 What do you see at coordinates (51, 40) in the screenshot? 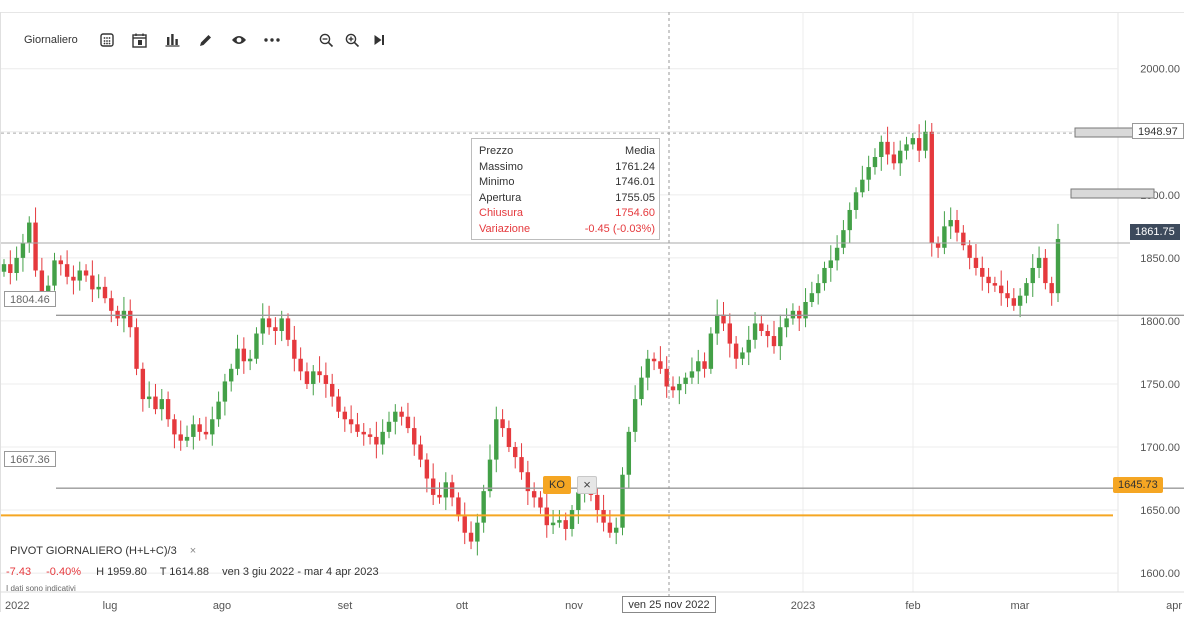
I see `timeframe-selector: Giornaliero` at bounding box center [51, 40].